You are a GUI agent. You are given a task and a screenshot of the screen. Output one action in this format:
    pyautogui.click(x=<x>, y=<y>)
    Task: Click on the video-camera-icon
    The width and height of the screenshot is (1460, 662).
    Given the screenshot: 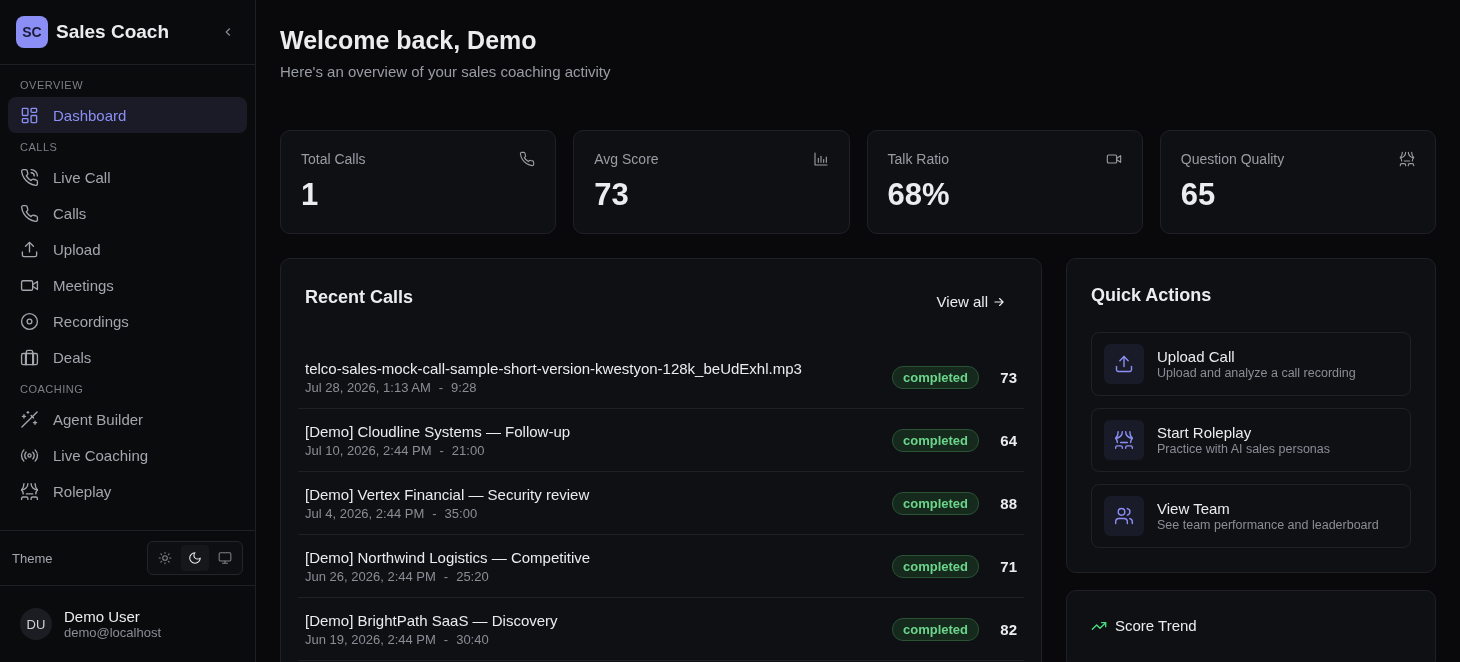 What is the action you would take?
    pyautogui.click(x=1113, y=159)
    